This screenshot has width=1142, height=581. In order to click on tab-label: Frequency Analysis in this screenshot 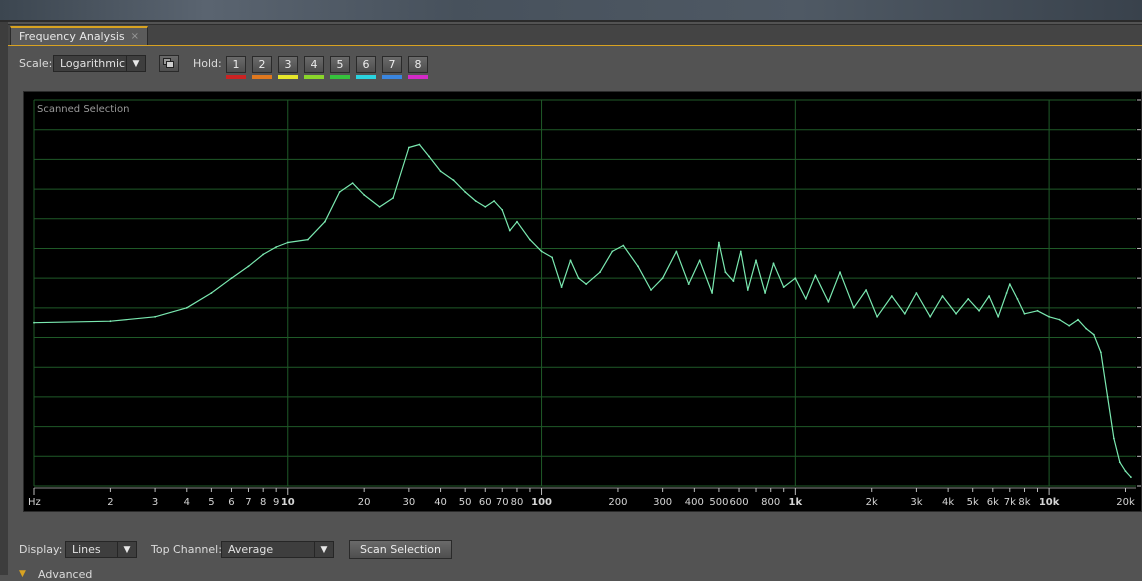, I will do `click(72, 36)`.